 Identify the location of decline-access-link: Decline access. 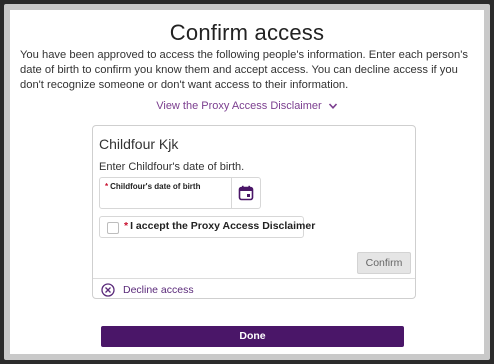
(147, 290).